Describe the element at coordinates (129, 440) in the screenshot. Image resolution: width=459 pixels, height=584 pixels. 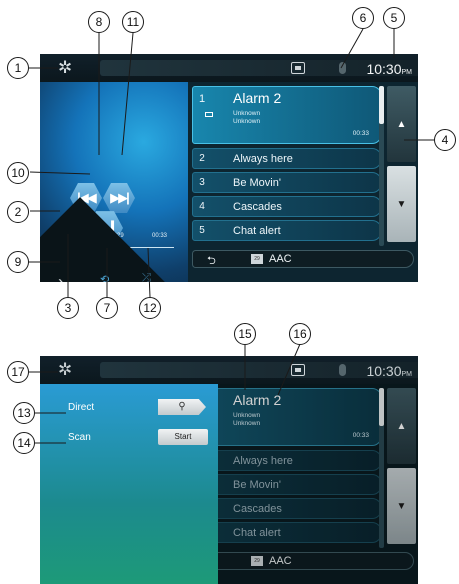
I see `scan-row: Scan Start` at that location.